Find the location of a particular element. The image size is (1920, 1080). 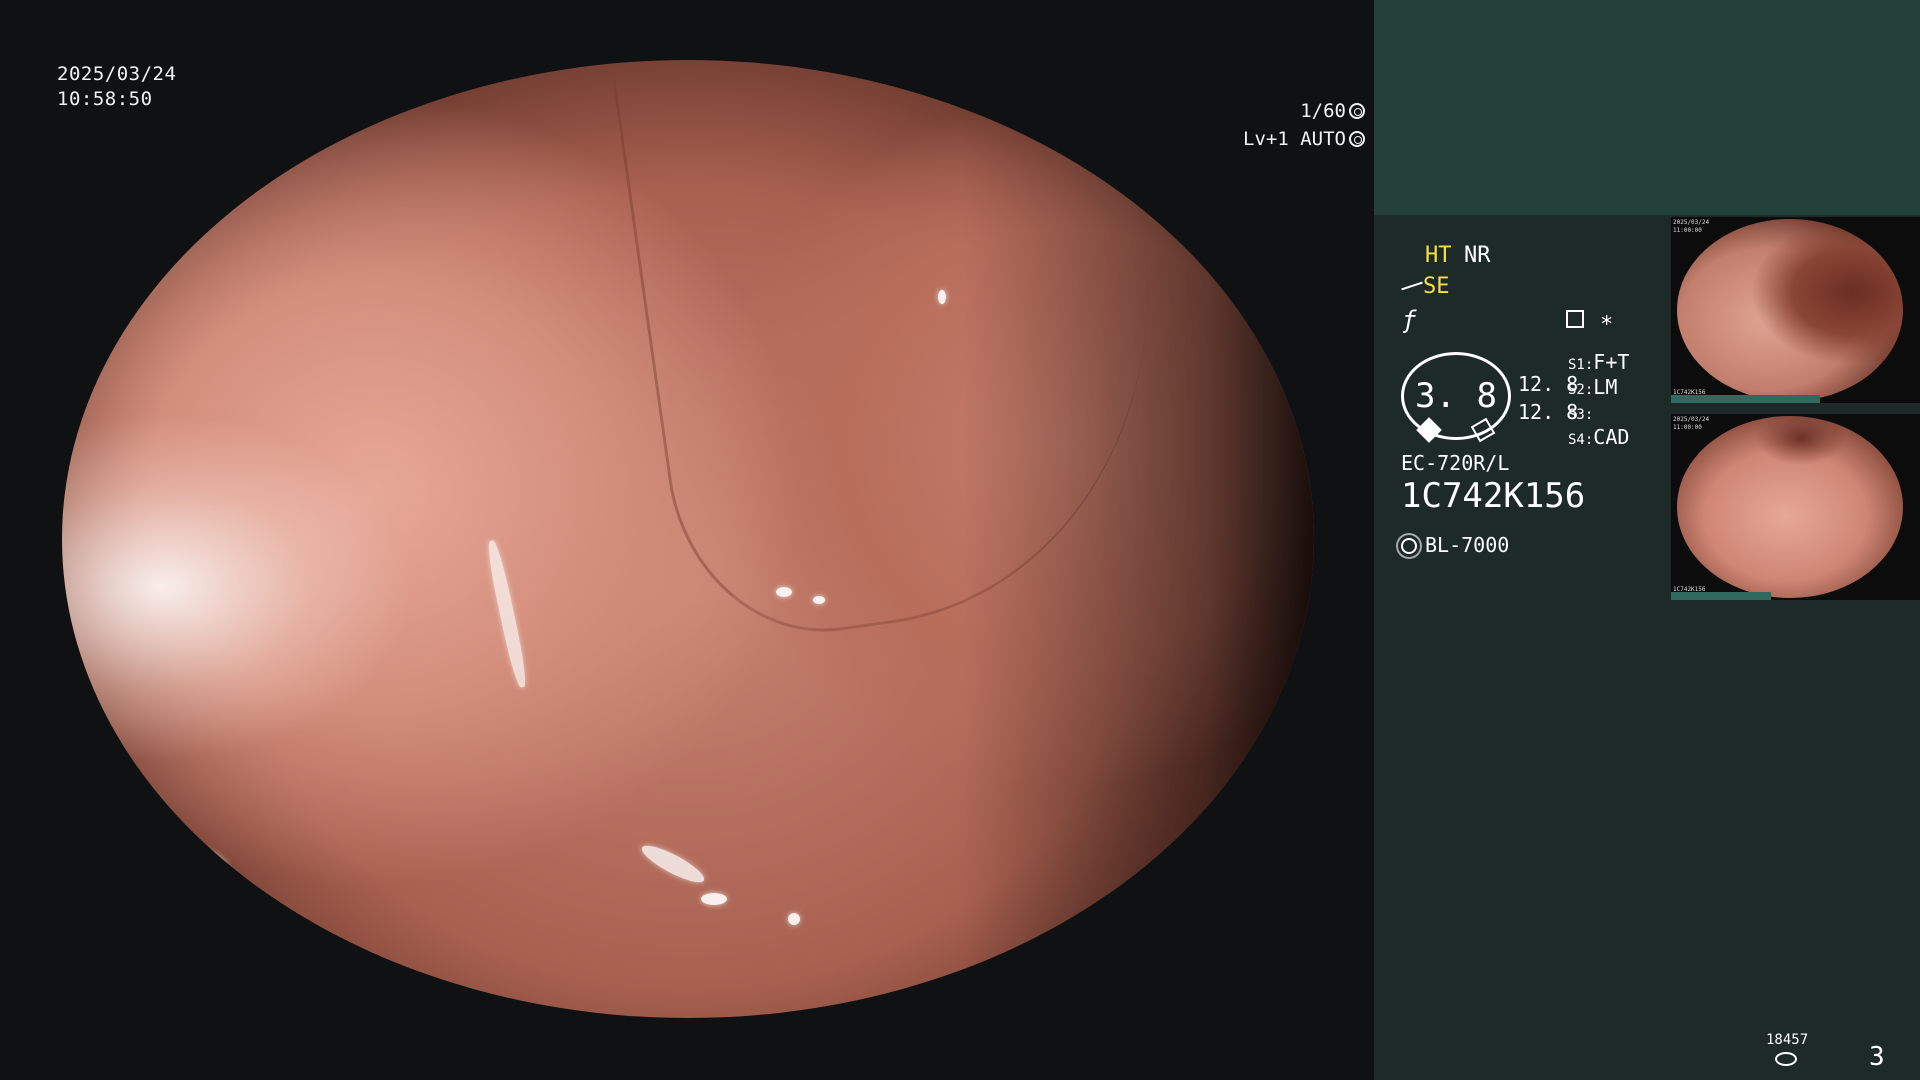

switch-s3: S3: is located at coordinates (1580, 412).